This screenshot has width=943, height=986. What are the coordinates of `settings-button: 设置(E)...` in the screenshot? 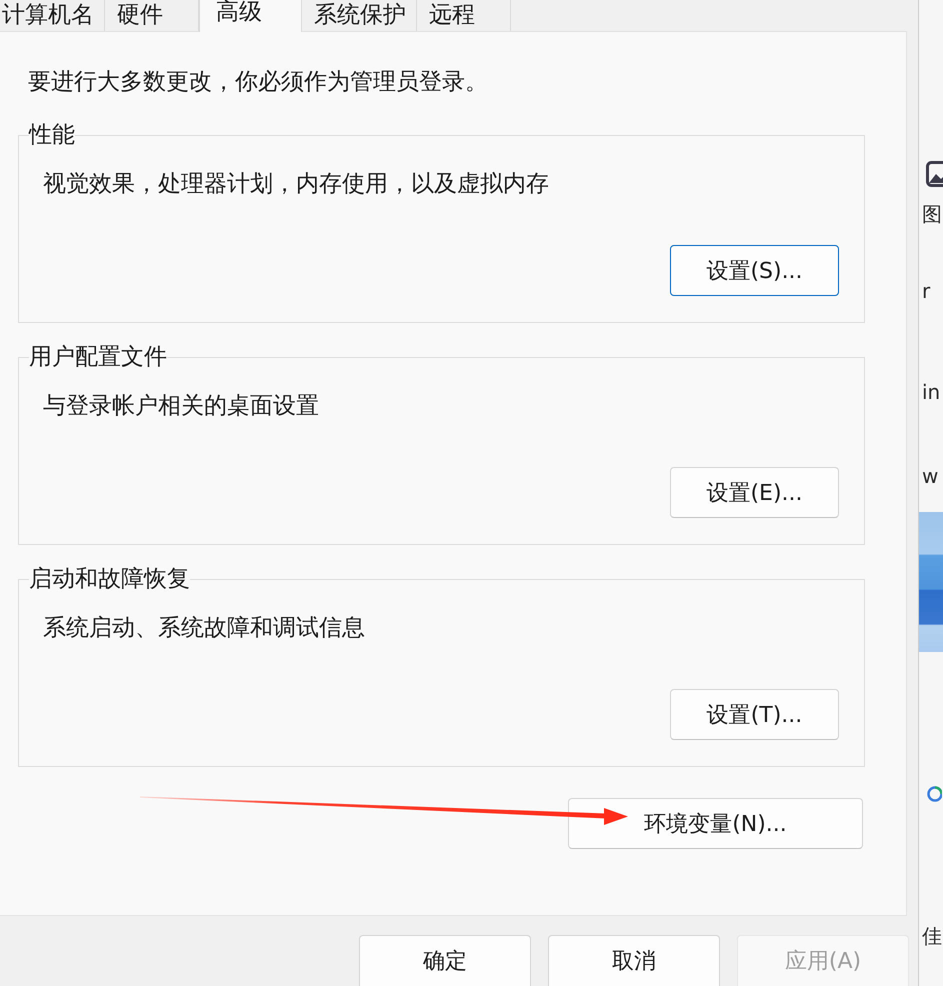 It's located at (754, 492).